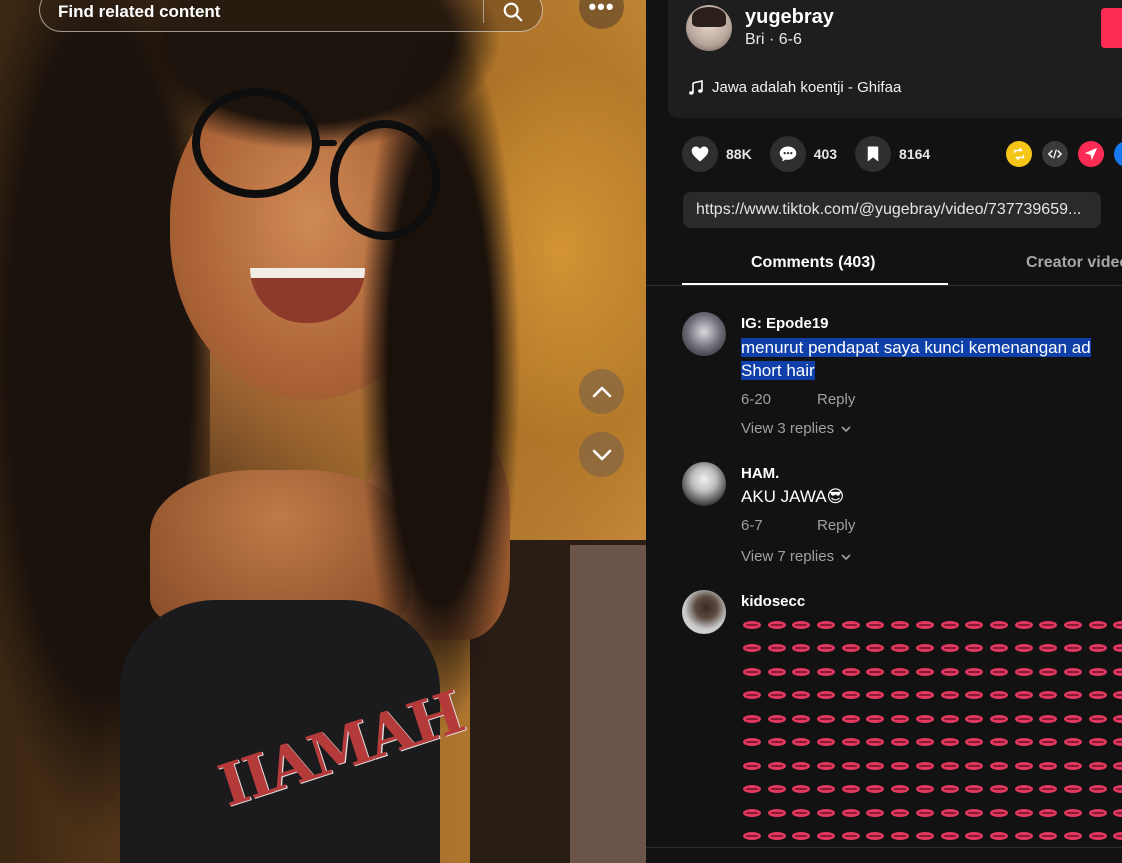  What do you see at coordinates (773, 601) in the screenshot?
I see `commenter-name: kidosecc` at bounding box center [773, 601].